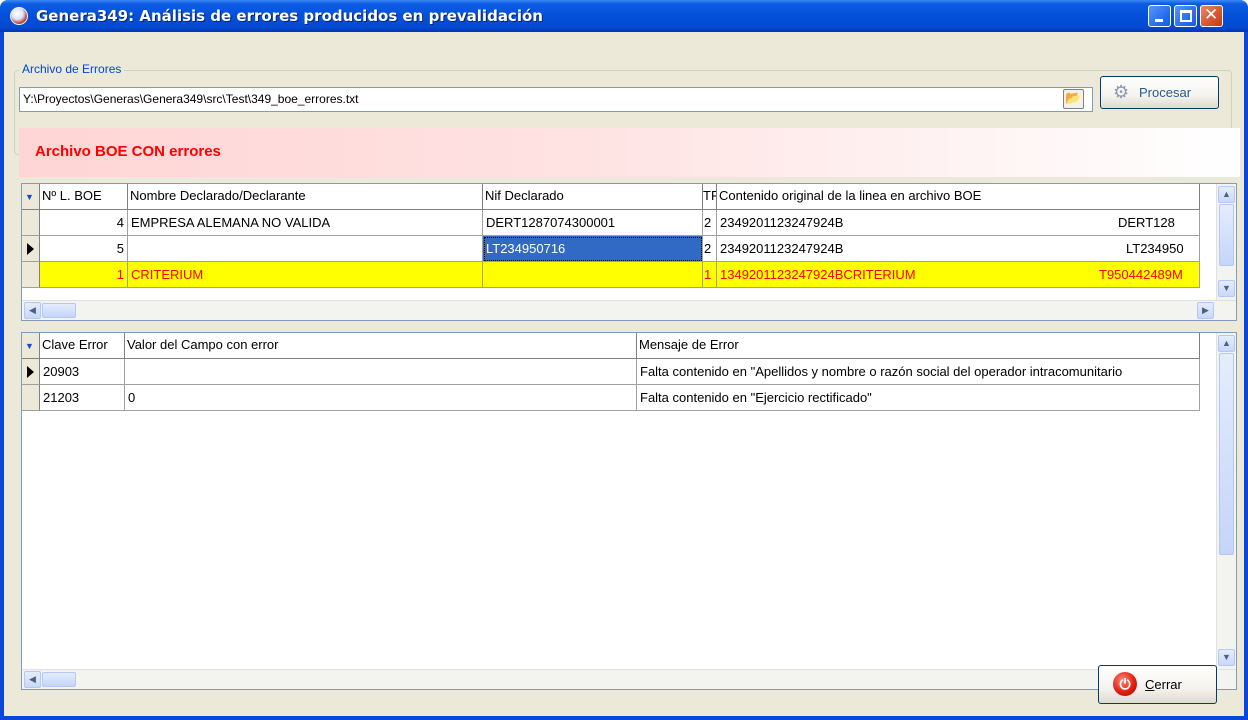 This screenshot has width=1248, height=720. I want to click on cell-nif, so click(593, 275).